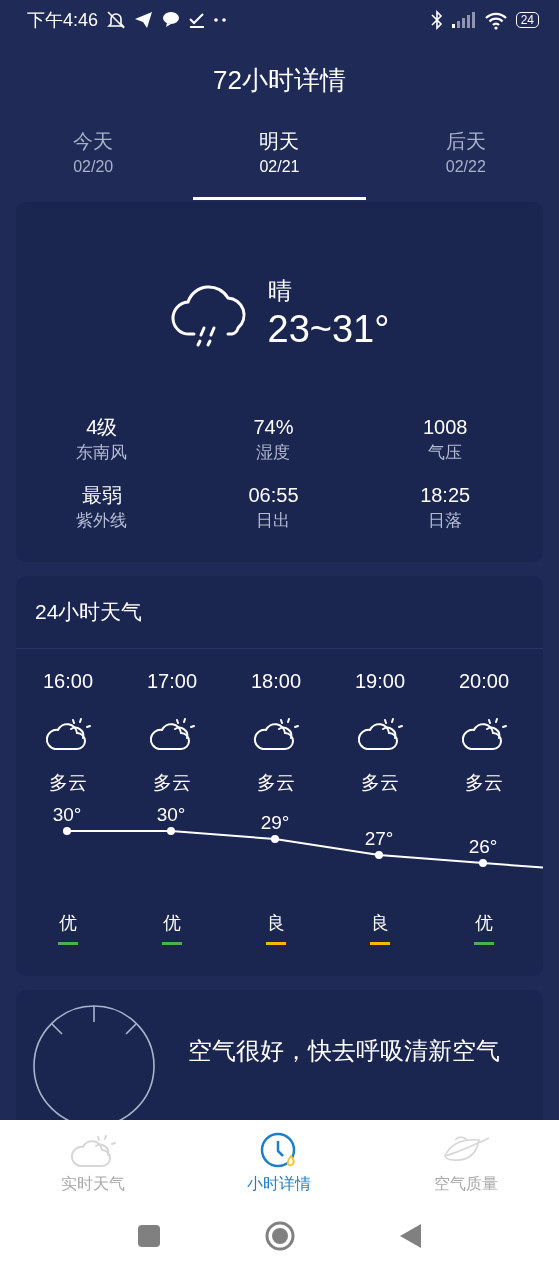  I want to click on stat-label: 日出, so click(273, 521).